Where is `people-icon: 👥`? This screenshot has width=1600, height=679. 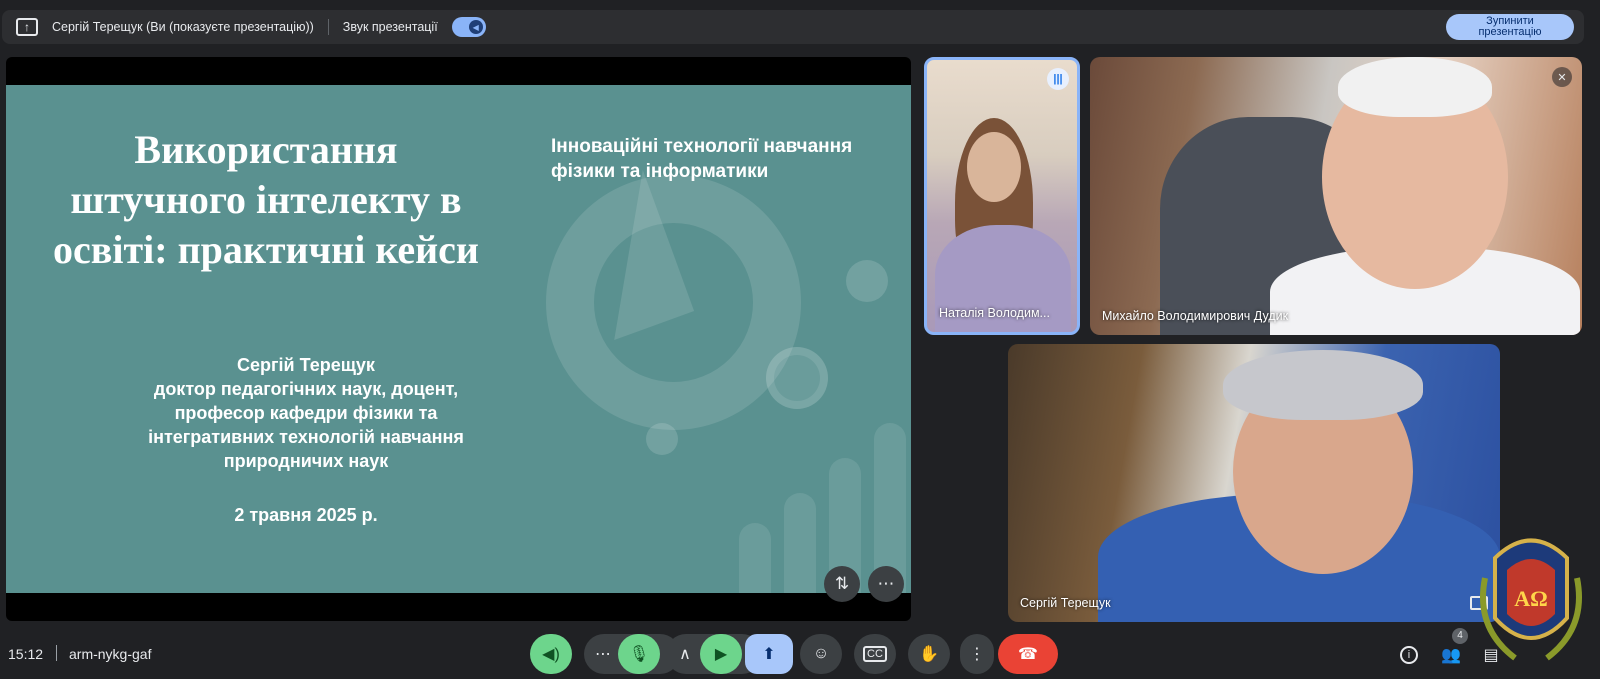 people-icon: 👥 is located at coordinates (1451, 655).